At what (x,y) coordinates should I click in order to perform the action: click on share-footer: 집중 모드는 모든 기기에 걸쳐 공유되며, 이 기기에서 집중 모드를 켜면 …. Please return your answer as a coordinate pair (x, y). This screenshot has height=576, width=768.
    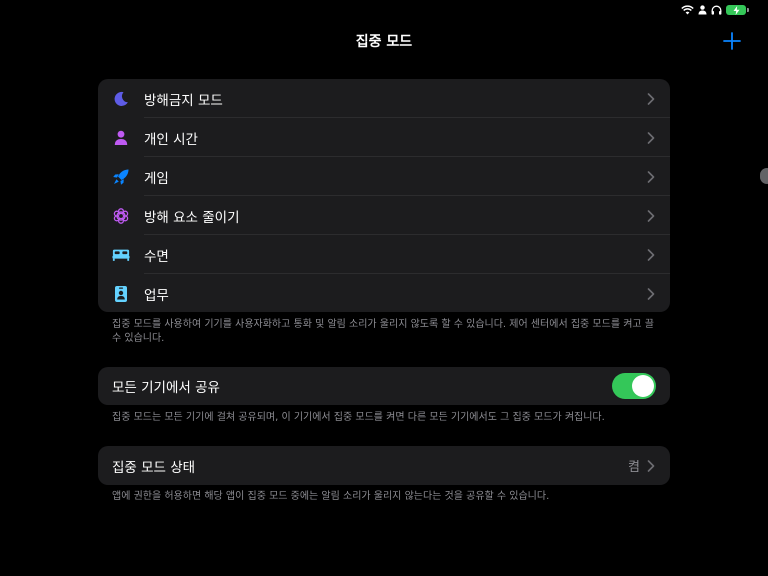
    Looking at the image, I should click on (358, 417).